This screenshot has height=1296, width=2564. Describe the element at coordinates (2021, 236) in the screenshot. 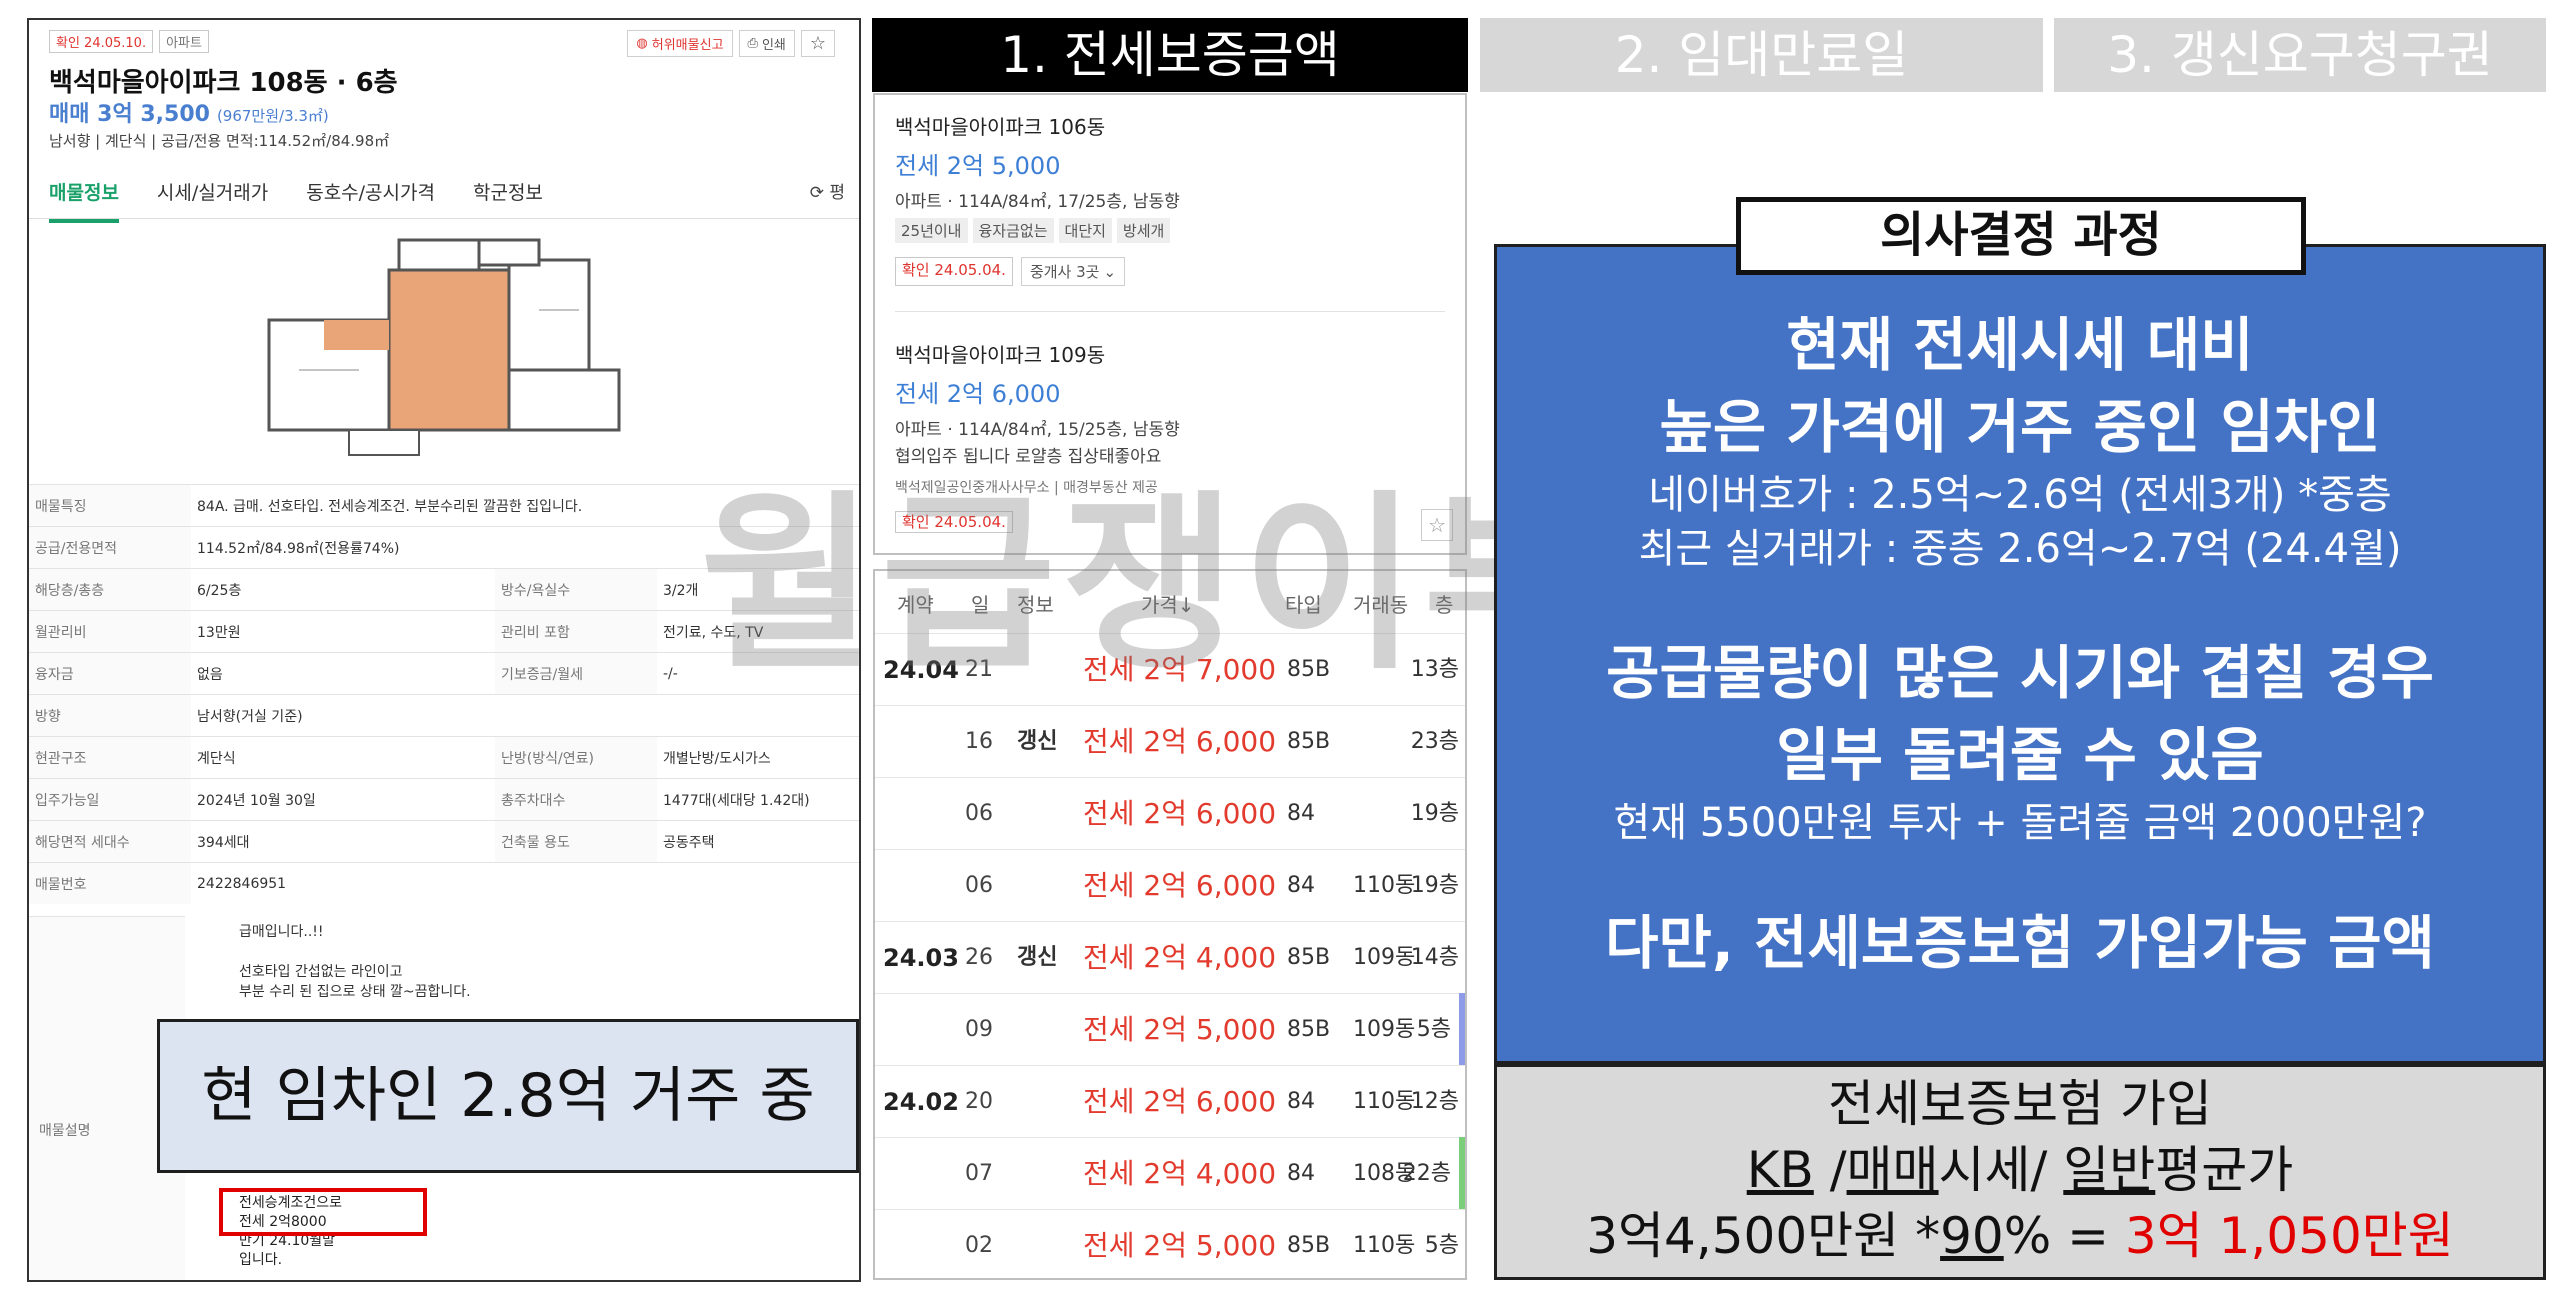

I see `decision-label: 의사결정 과정` at that location.